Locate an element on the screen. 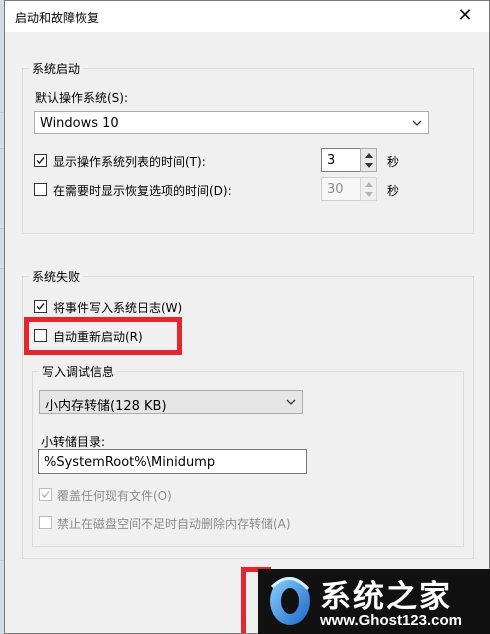 The image size is (490, 634). system-failure-legend: 系统失败 is located at coordinates (56, 276).